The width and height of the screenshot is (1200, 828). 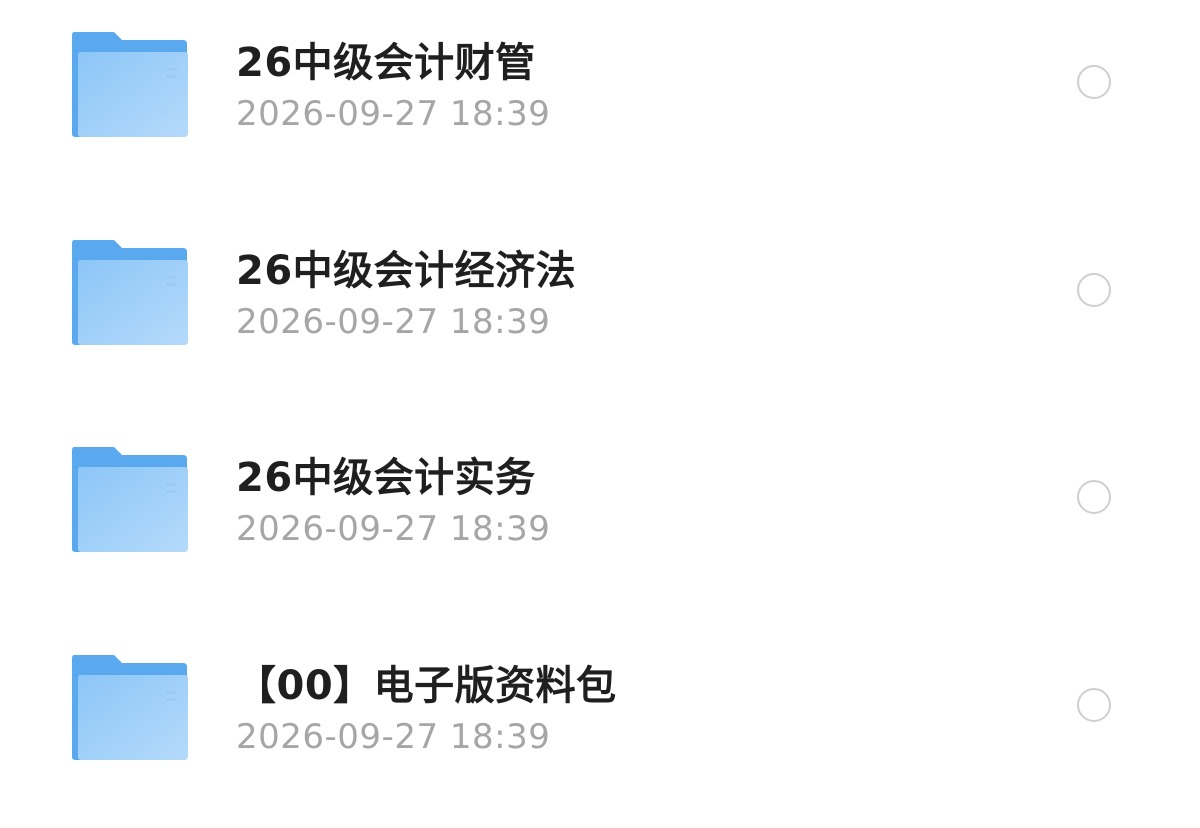 I want to click on folder-name: 26中级会计实务, so click(x=386, y=478).